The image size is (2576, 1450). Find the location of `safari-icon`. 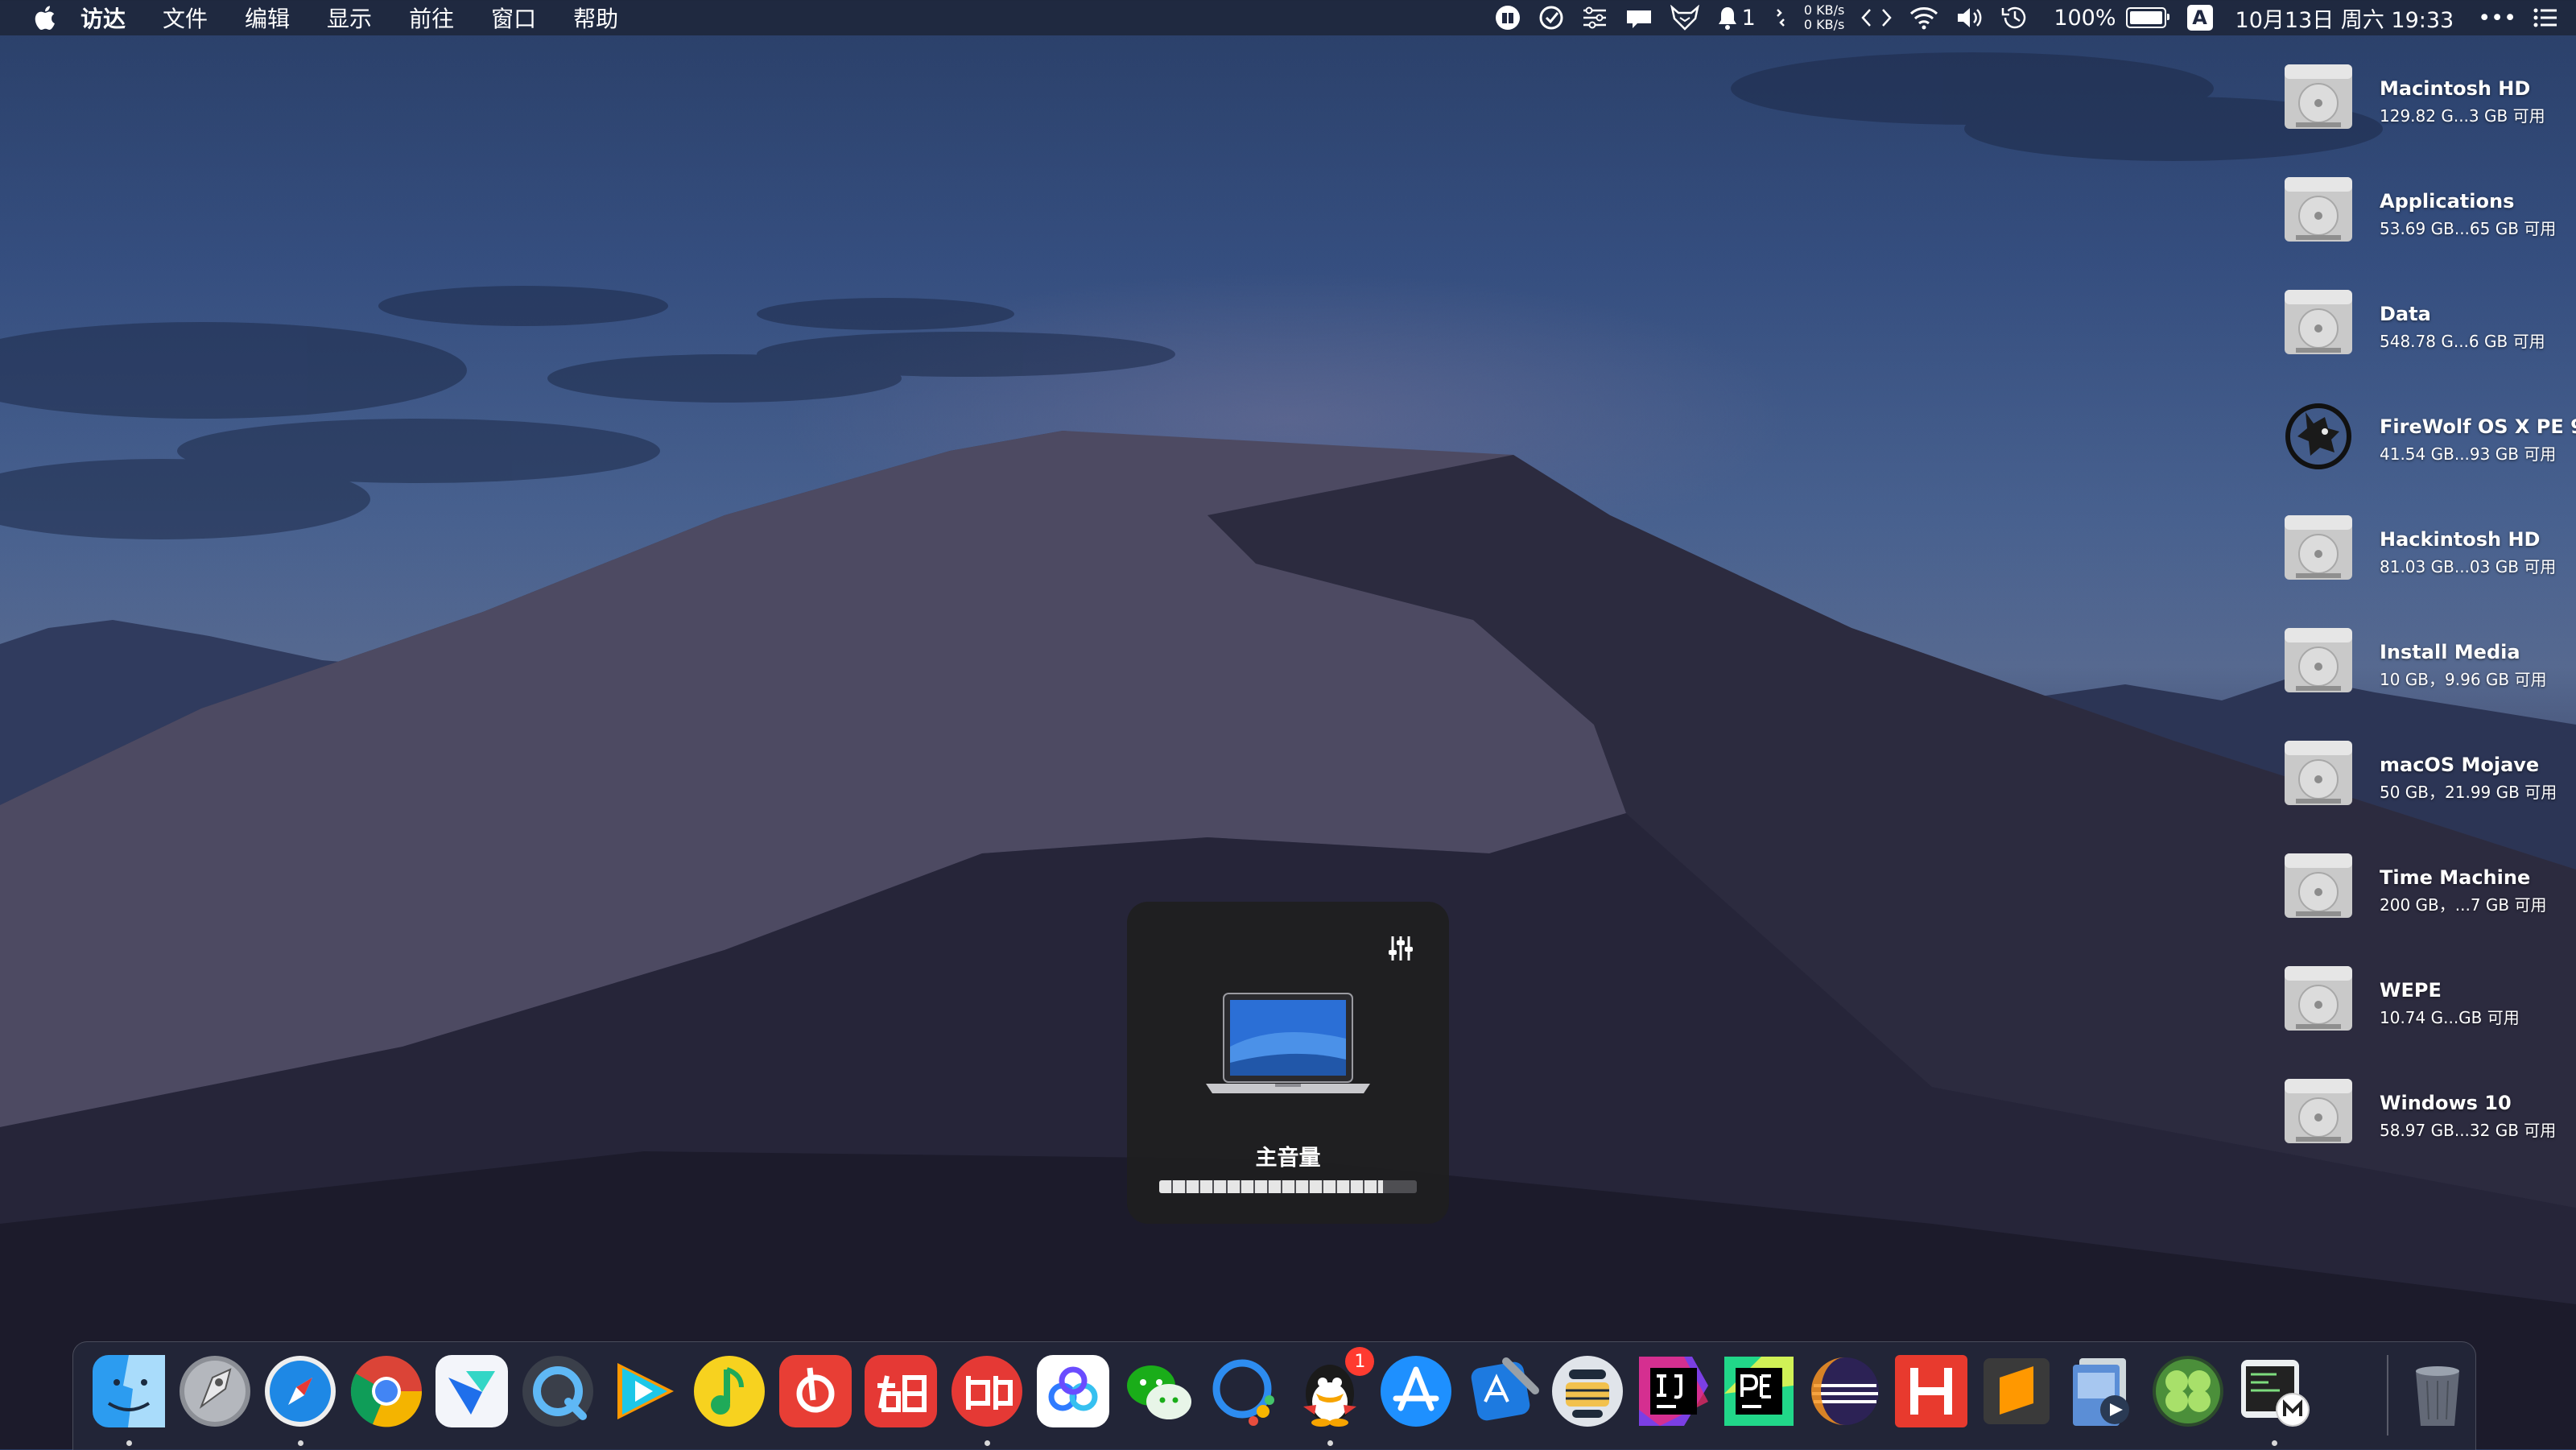

safari-icon is located at coordinates (300, 1391).